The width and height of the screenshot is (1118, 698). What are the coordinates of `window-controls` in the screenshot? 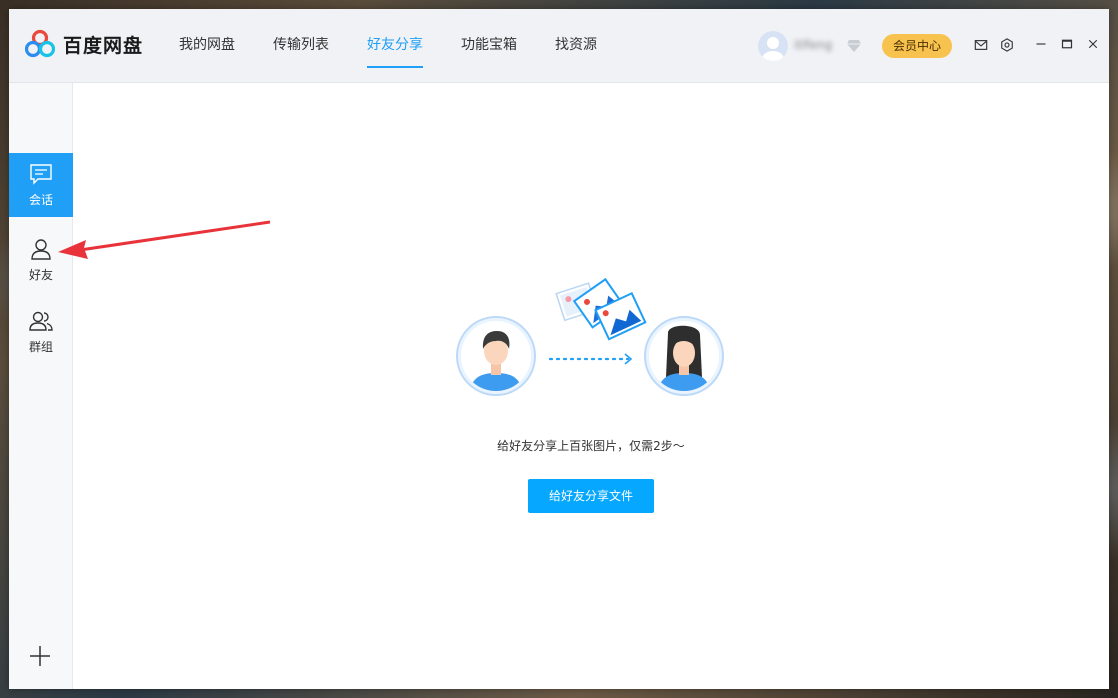 It's located at (1071, 44).